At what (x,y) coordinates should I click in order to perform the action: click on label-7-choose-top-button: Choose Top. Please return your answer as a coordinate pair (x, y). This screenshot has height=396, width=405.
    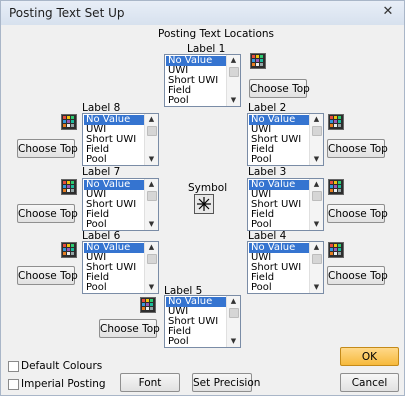
    Looking at the image, I should click on (47, 213).